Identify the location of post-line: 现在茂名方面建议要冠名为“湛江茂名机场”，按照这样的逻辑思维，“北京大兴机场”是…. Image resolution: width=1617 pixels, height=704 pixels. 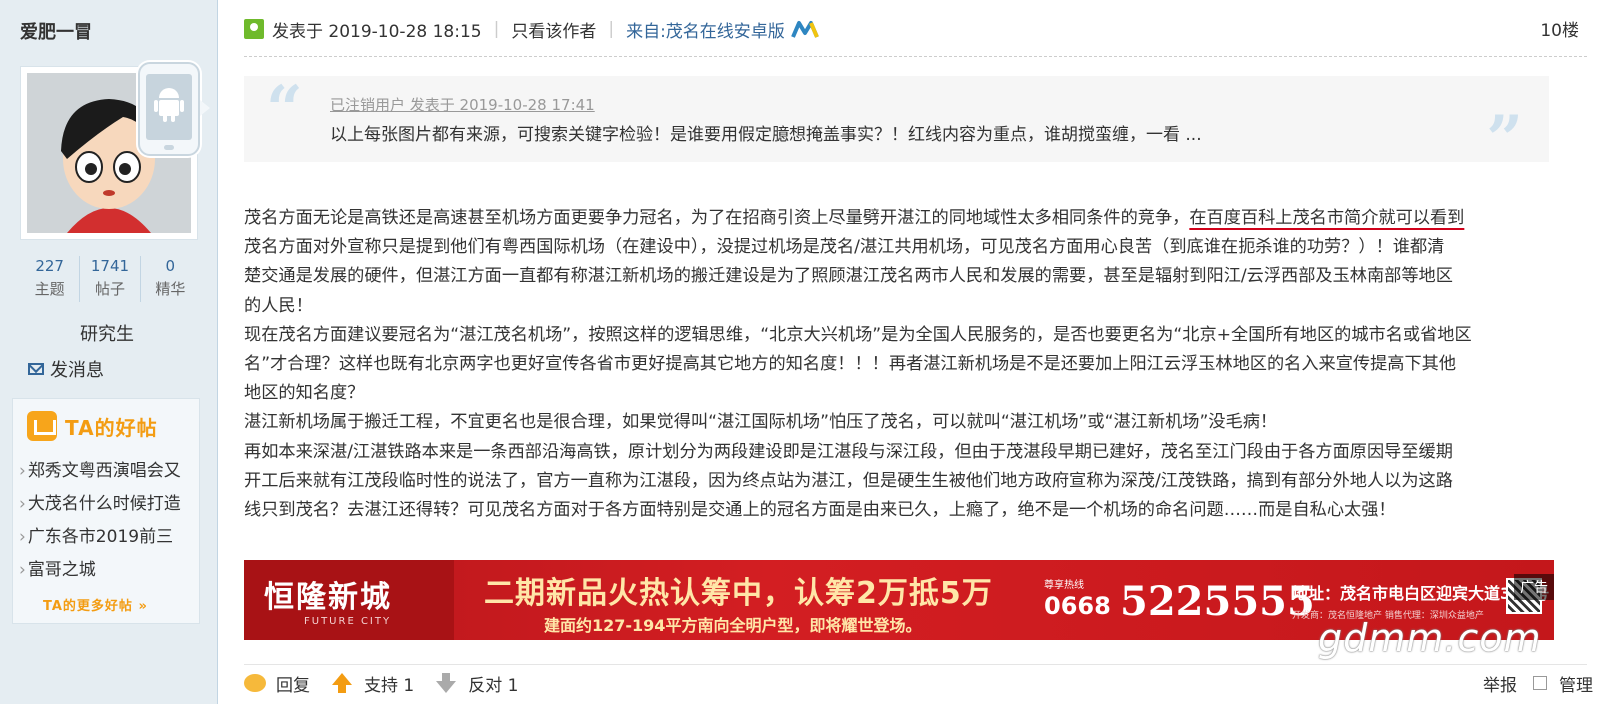
(858, 334).